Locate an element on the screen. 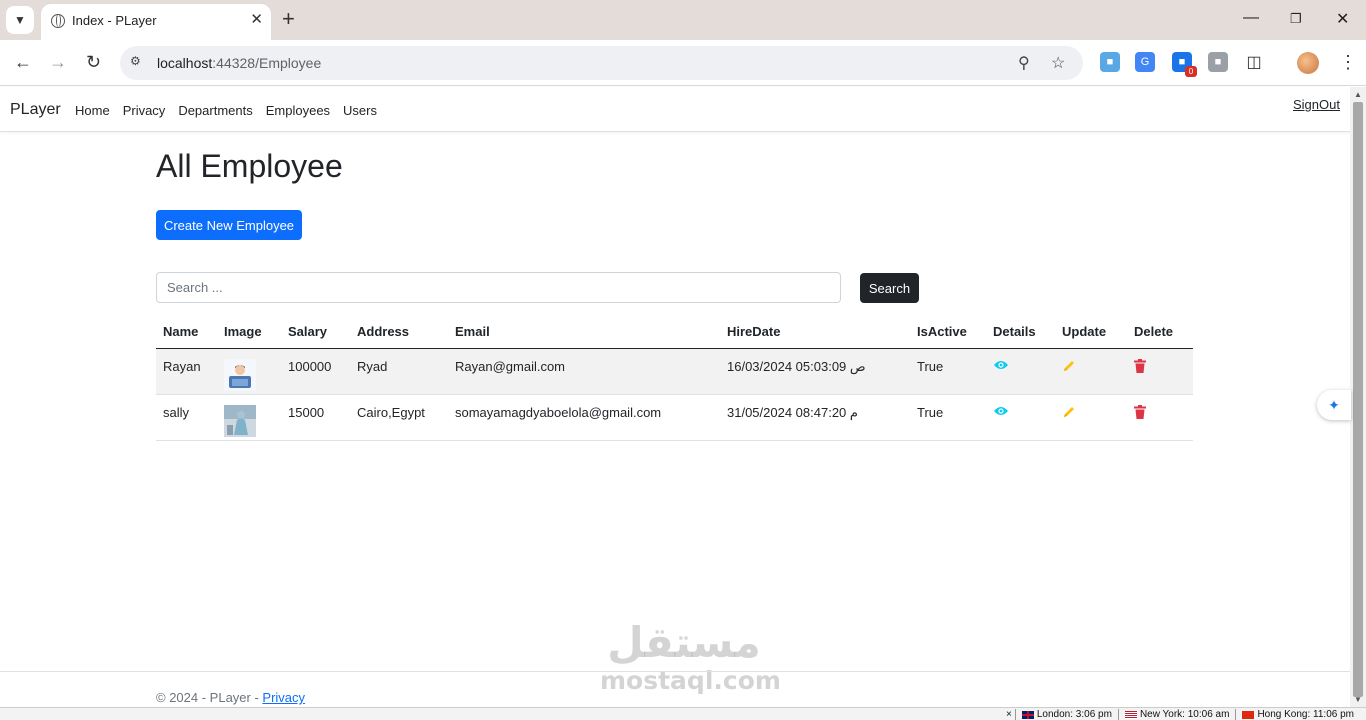  employee-salary: 100000 is located at coordinates (315, 371).